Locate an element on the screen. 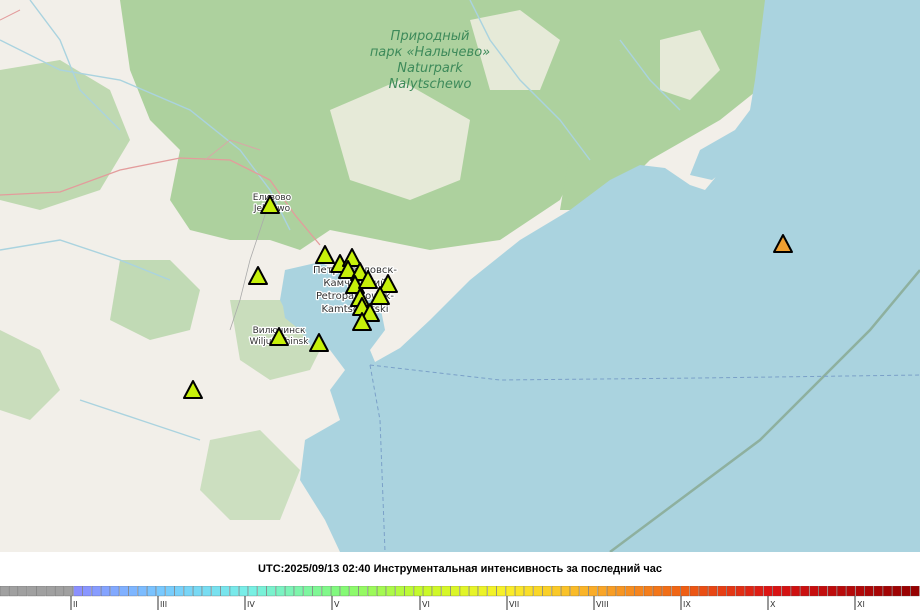  scale-tick-label: XI is located at coordinates (861, 604).